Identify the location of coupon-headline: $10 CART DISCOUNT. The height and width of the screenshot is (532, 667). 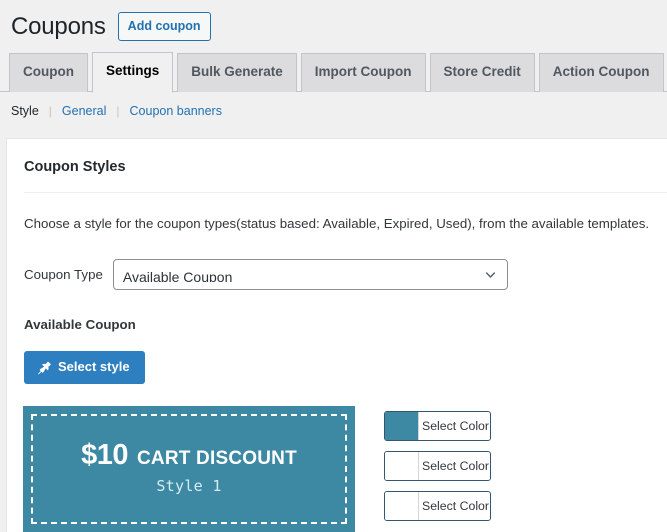
(189, 455).